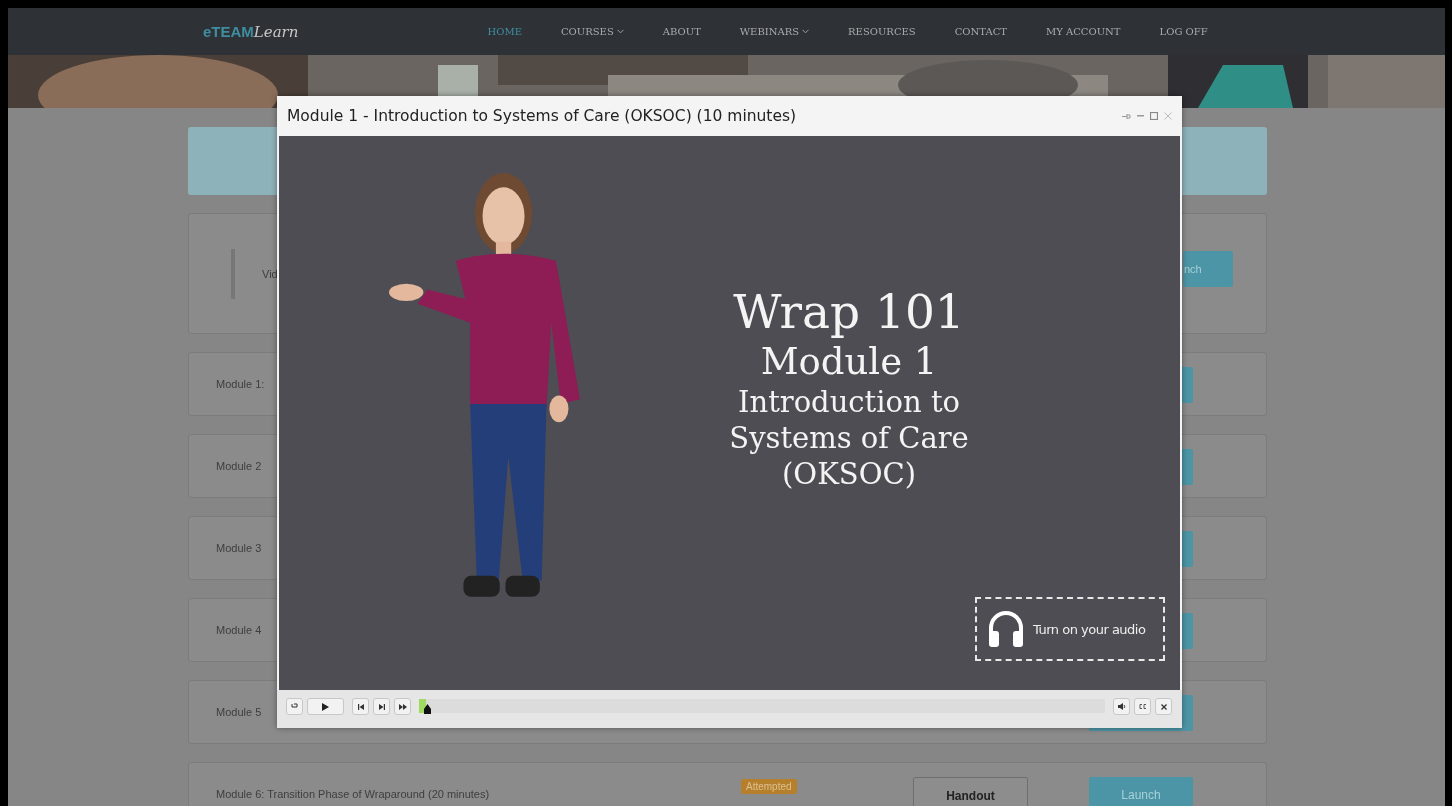 This screenshot has height=806, width=1452. I want to click on replay-icon, so click(294, 706).